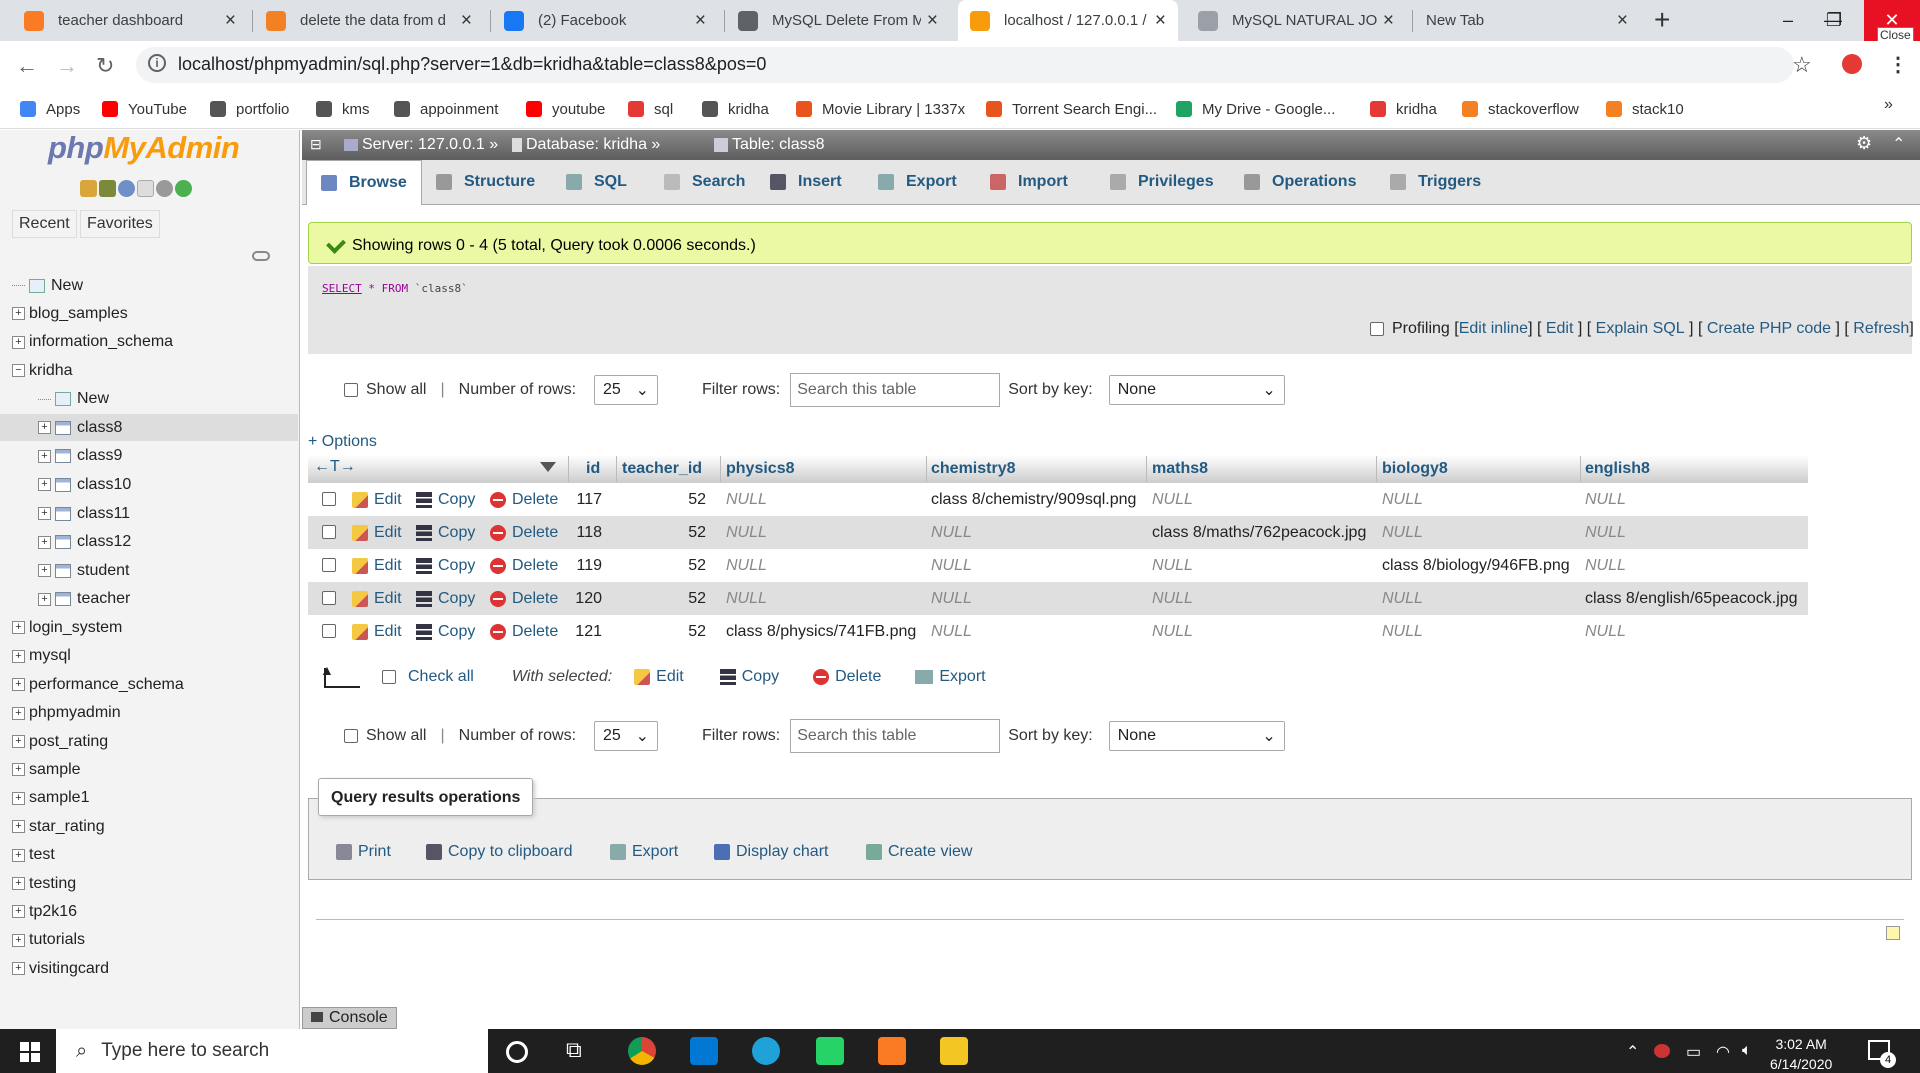 This screenshot has width=1920, height=1073. I want to click on tab-favorites: Favorites, so click(120, 224).